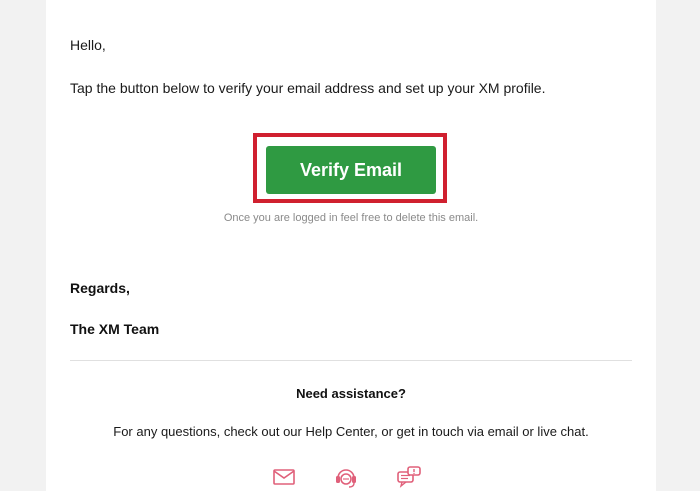 The height and width of the screenshot is (491, 700). I want to click on live-chat-icon, so click(409, 477).